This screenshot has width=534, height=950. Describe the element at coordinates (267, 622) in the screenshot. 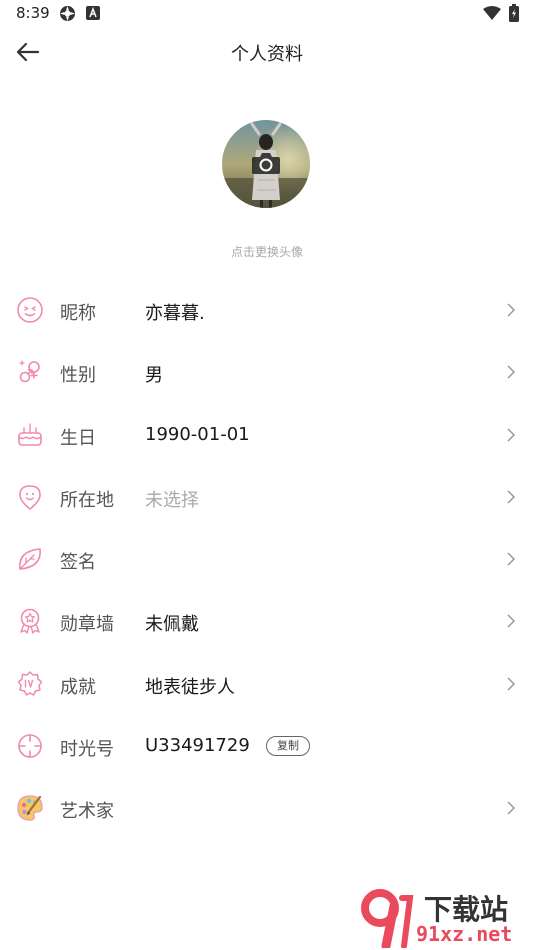

I see `medal-wall-row: 勋章墙 未佩戴` at that location.